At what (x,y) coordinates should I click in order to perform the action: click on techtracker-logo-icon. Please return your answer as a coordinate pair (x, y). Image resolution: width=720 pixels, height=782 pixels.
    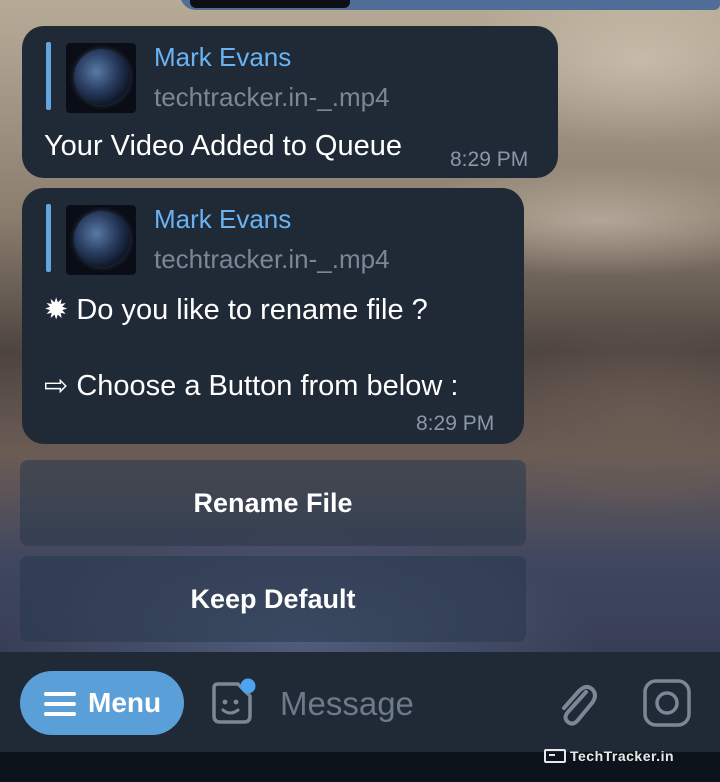
    Looking at the image, I should click on (555, 756).